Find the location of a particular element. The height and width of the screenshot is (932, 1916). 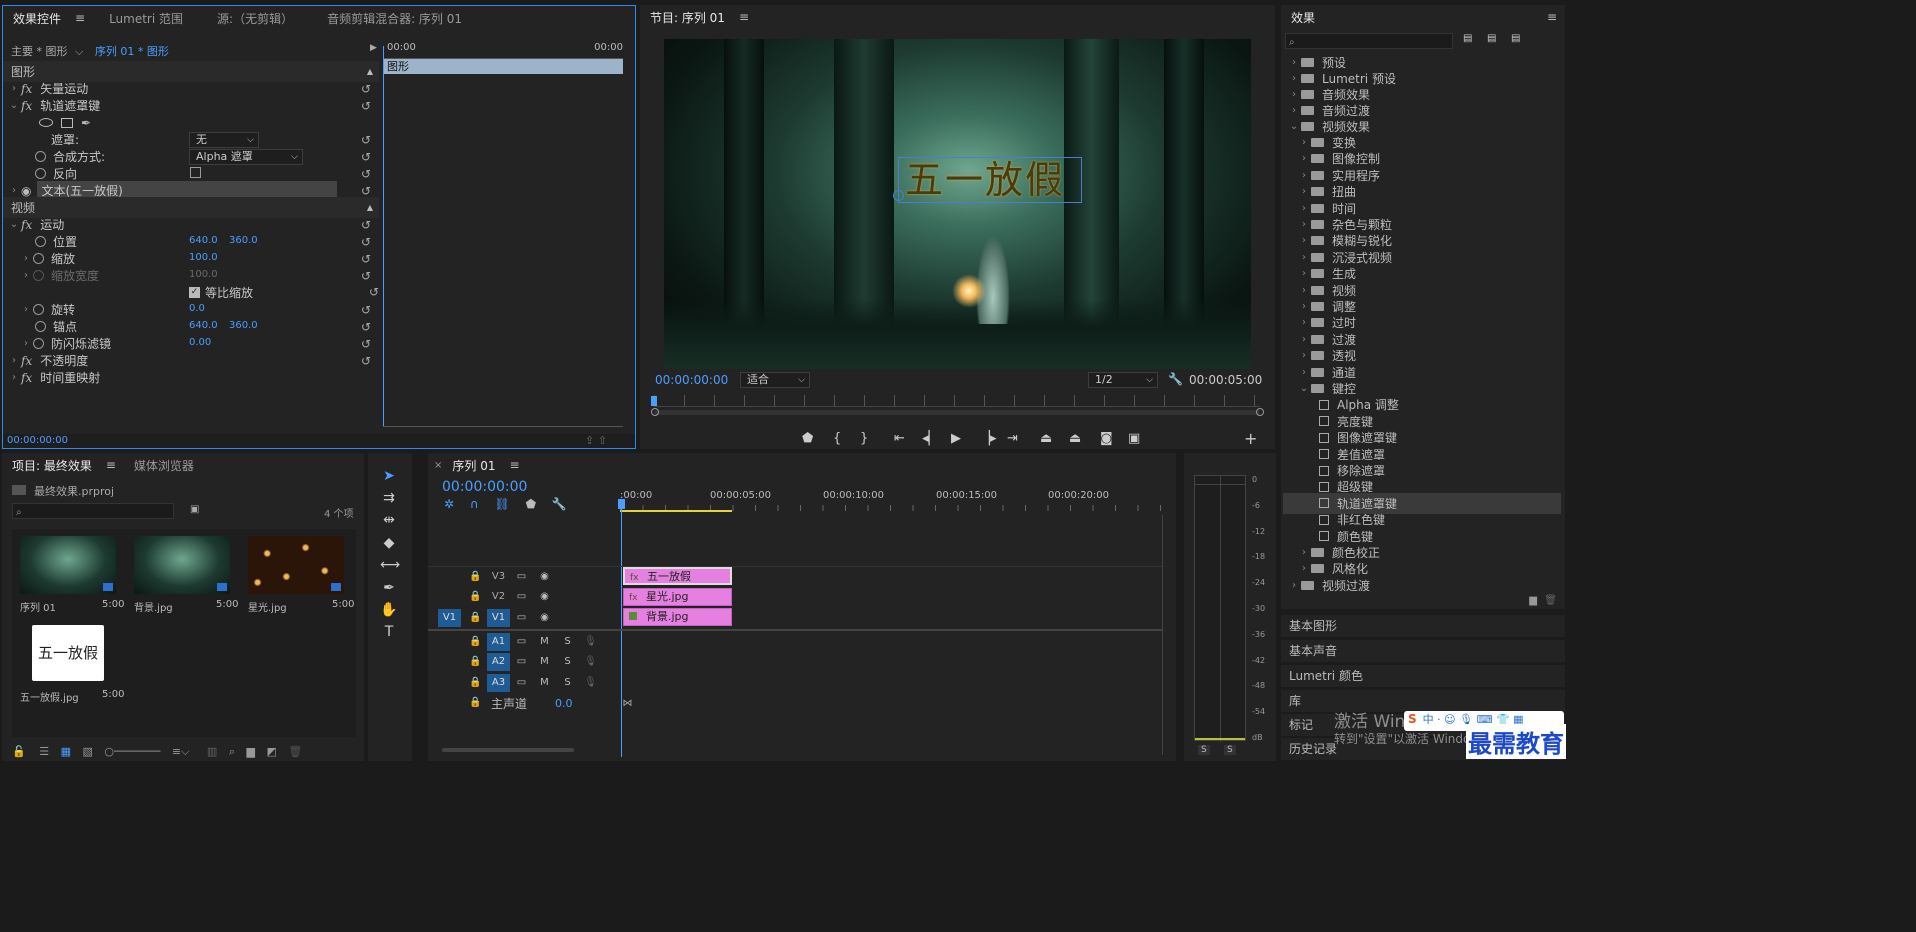

anchor-y-value: 360.0 is located at coordinates (243, 325).